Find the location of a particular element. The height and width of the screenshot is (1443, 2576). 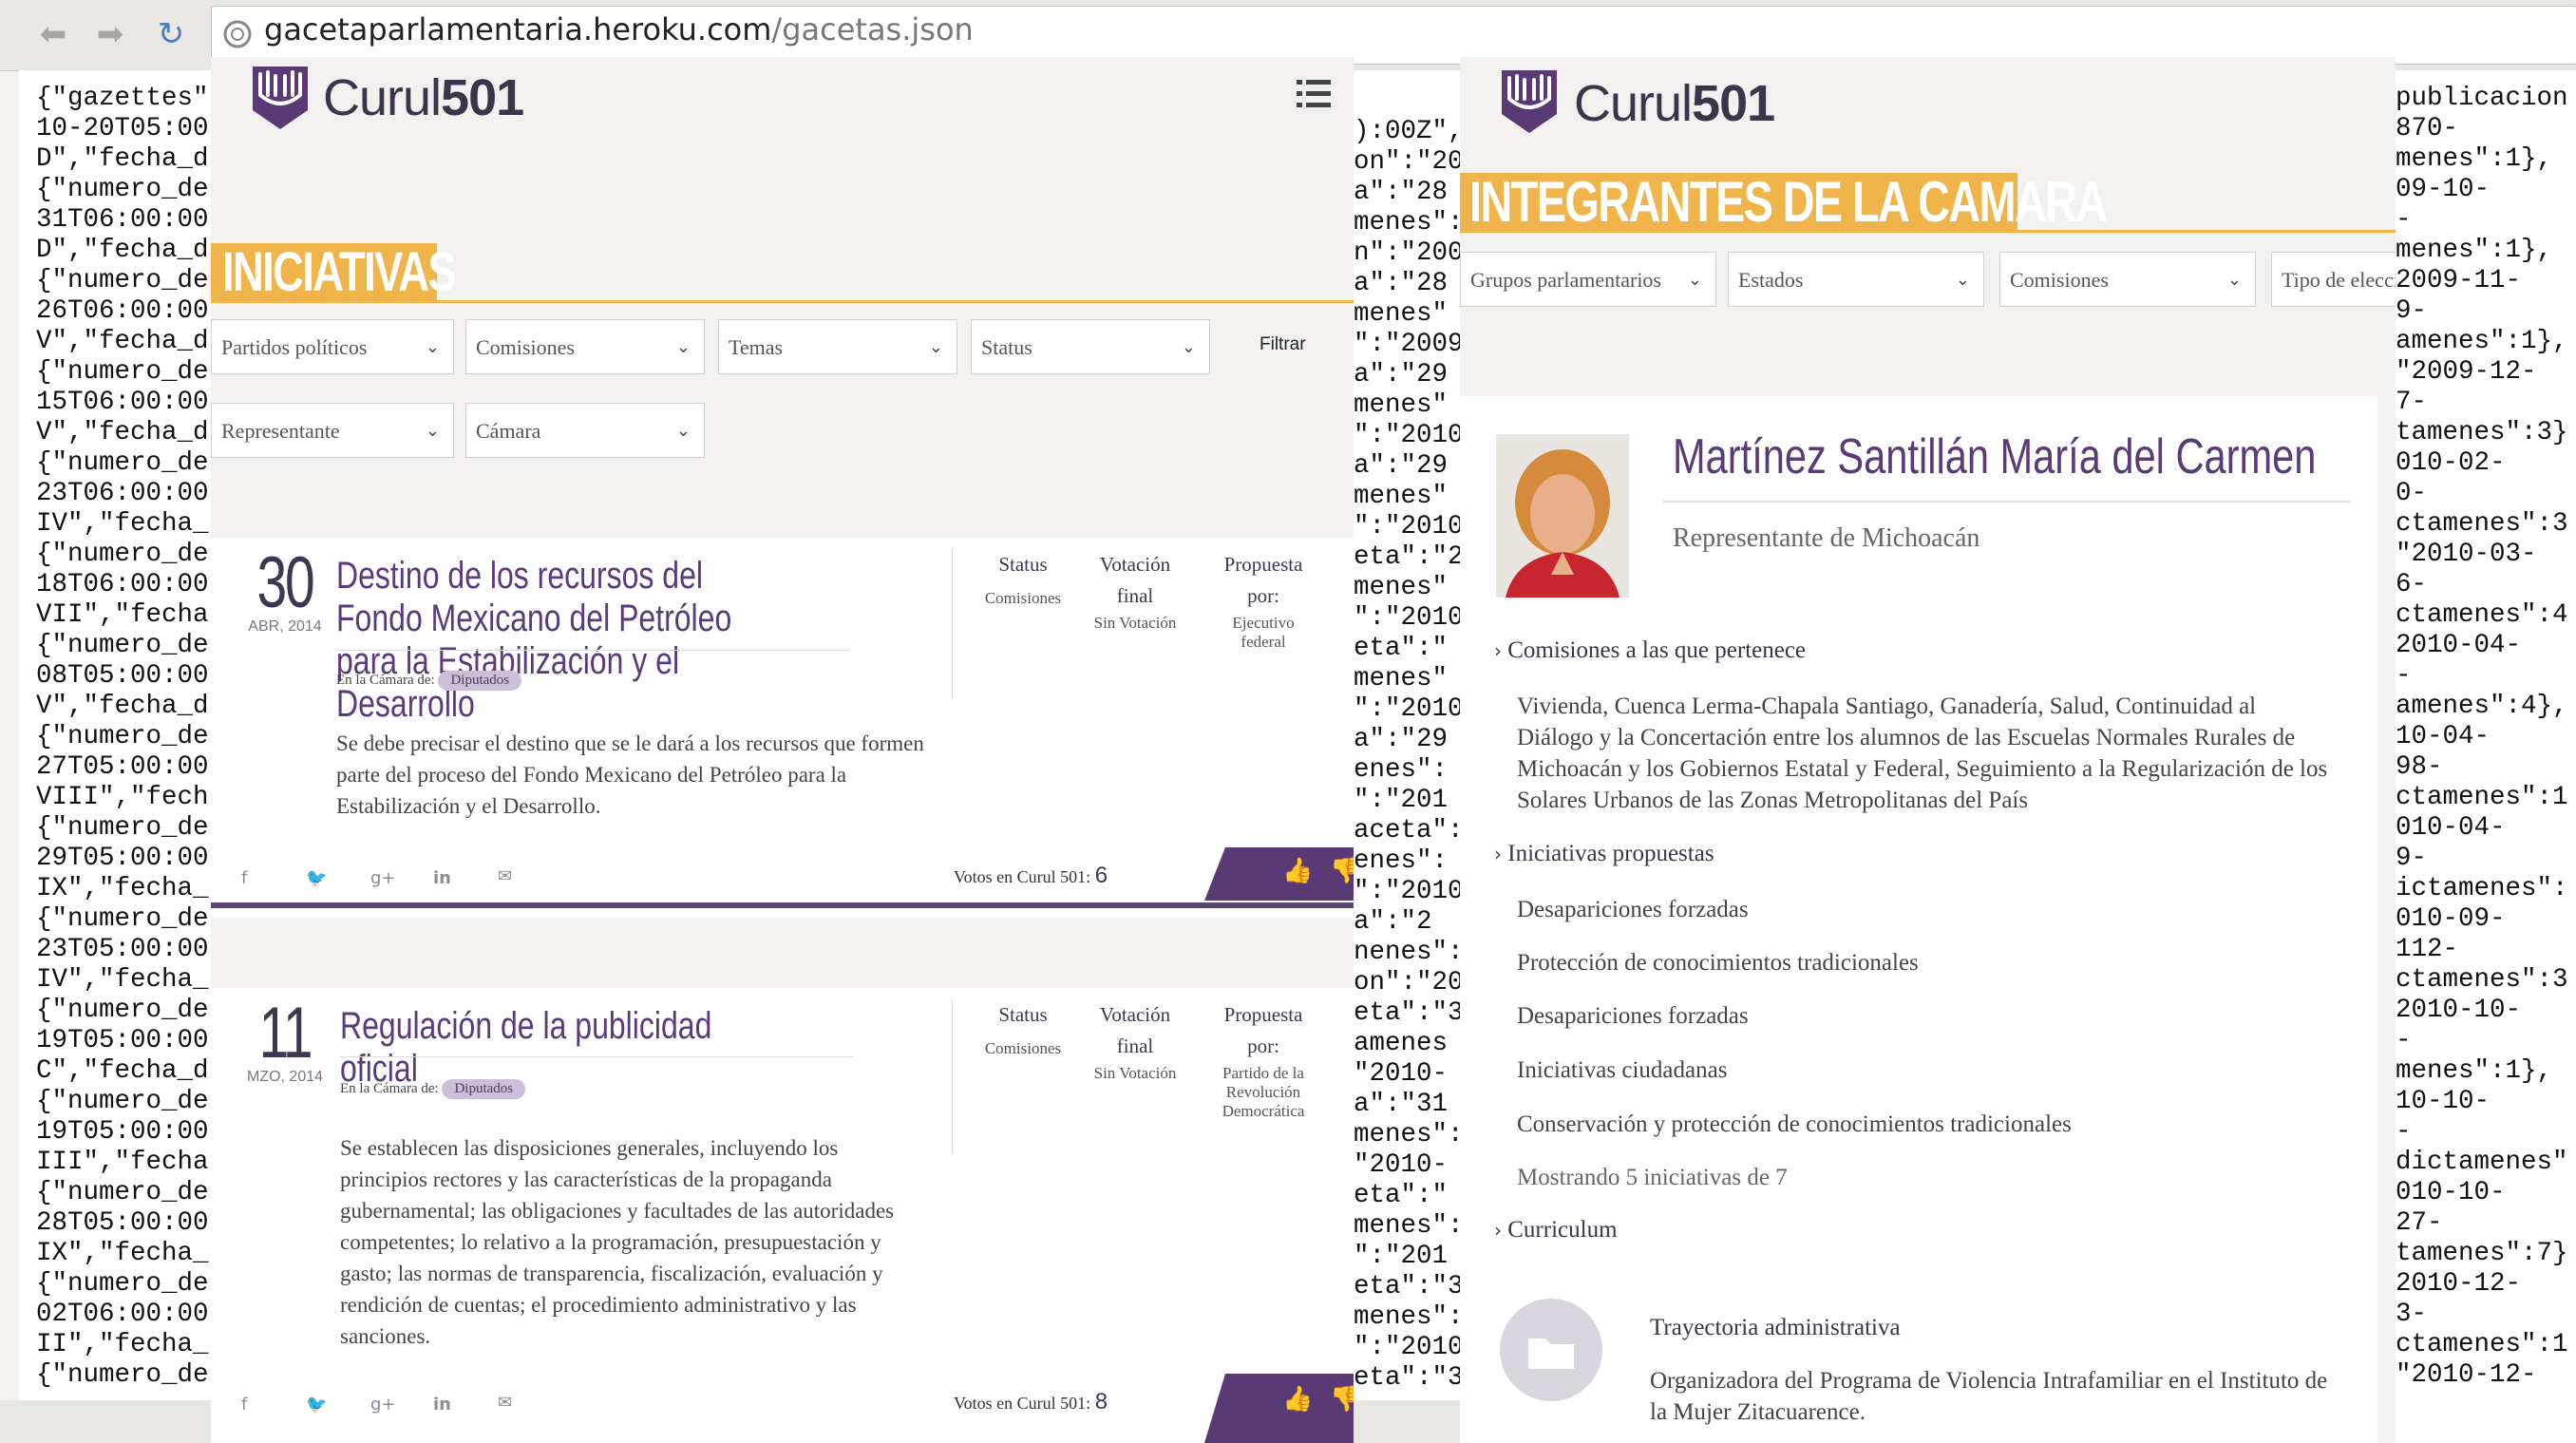

page-info-icon is located at coordinates (237, 34).